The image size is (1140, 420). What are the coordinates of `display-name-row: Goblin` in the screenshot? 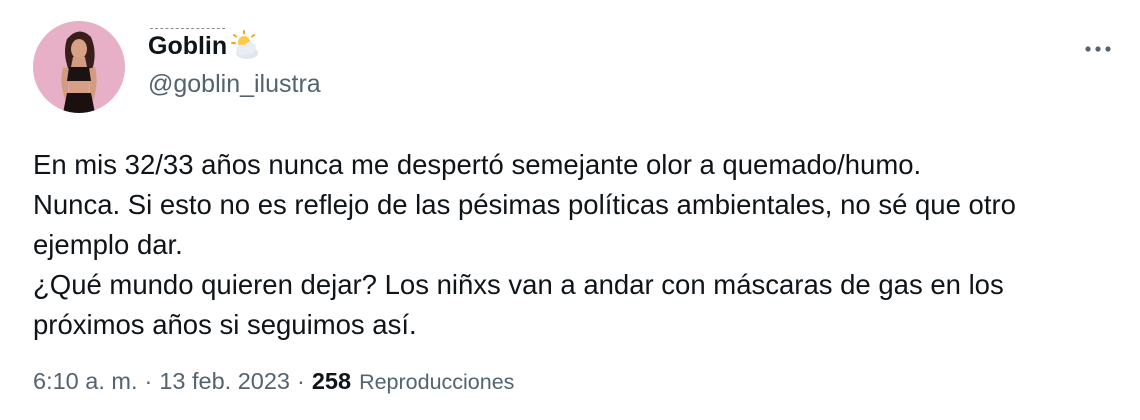 It's located at (234, 46).